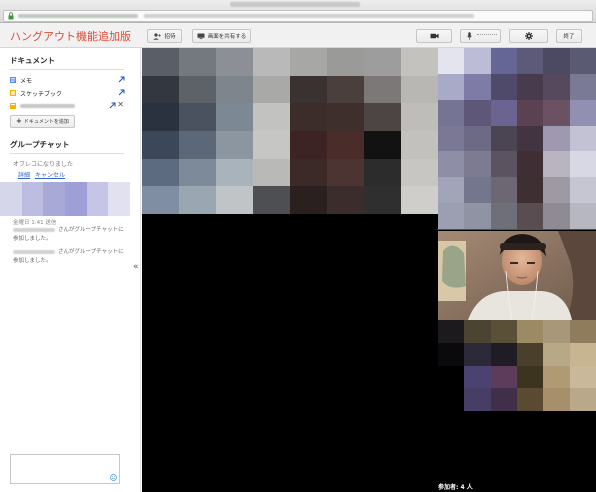 This screenshot has width=596, height=492. What do you see at coordinates (13, 80) in the screenshot?
I see `notes-doc-icon` at bounding box center [13, 80].